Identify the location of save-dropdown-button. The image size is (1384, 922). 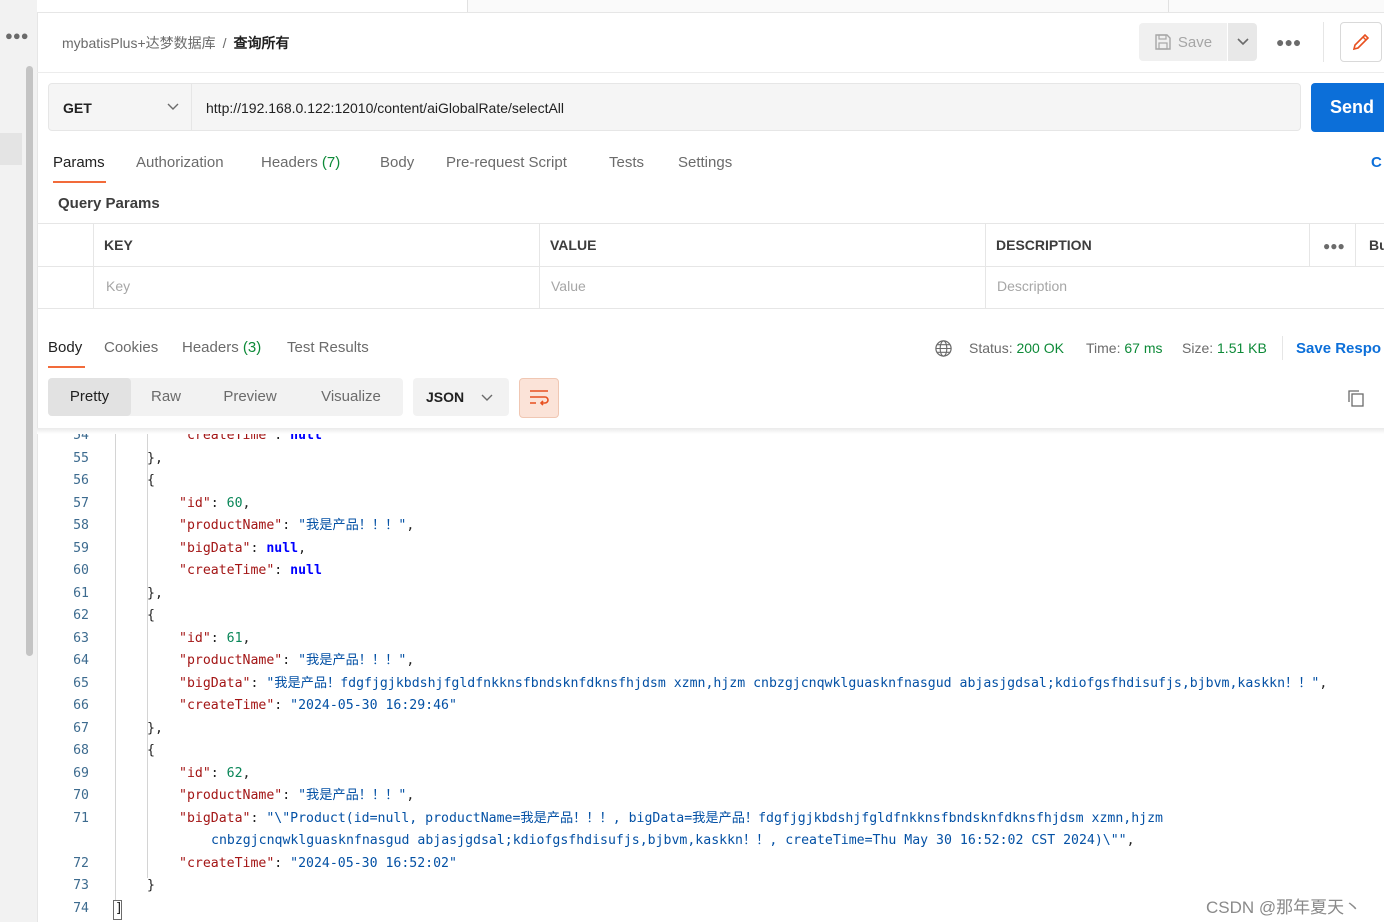
(1242, 42).